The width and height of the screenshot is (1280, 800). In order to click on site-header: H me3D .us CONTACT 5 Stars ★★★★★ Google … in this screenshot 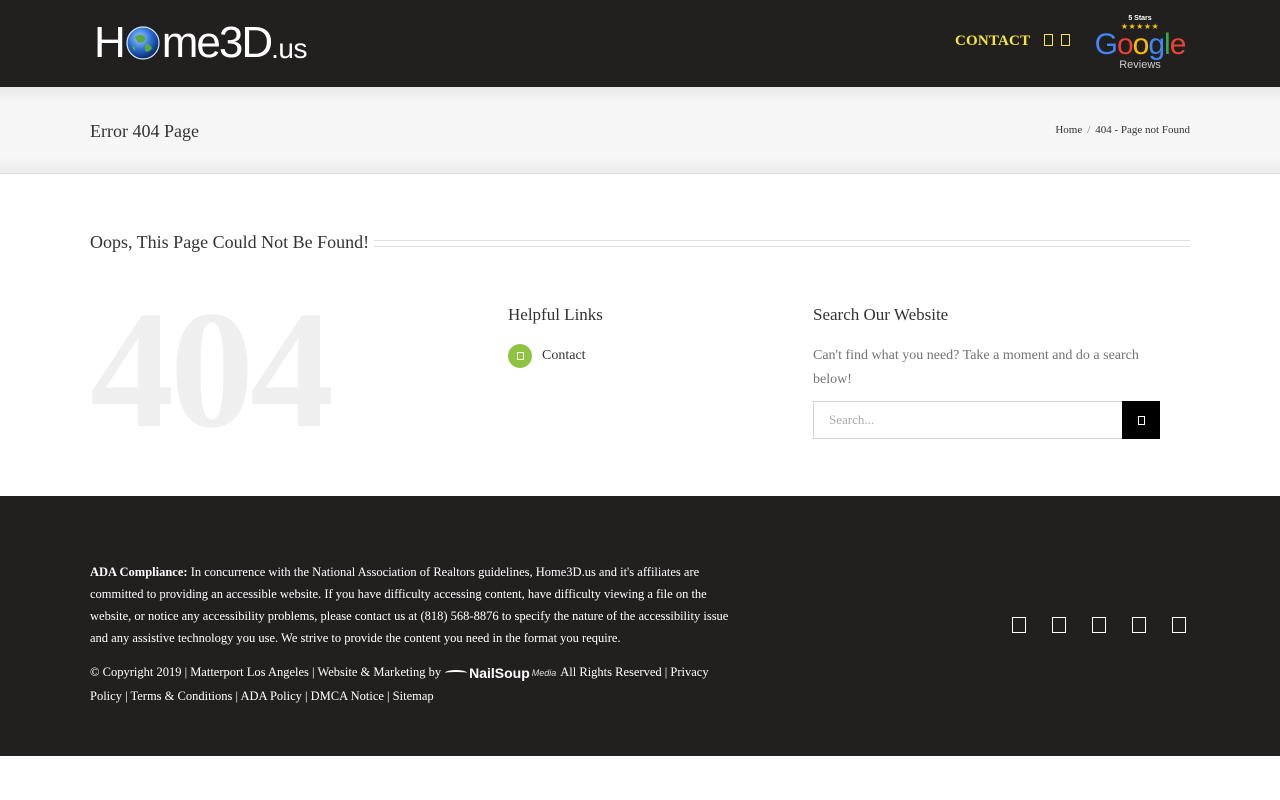, I will do `click(640, 43)`.